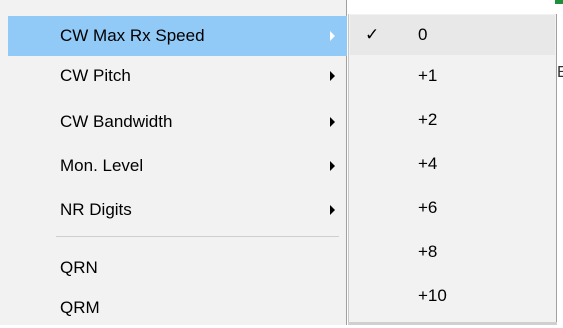 Image resolution: width=563 pixels, height=328 pixels. Describe the element at coordinates (452, 208) in the screenshot. I see `submenu-item-plus-6: +6` at that location.